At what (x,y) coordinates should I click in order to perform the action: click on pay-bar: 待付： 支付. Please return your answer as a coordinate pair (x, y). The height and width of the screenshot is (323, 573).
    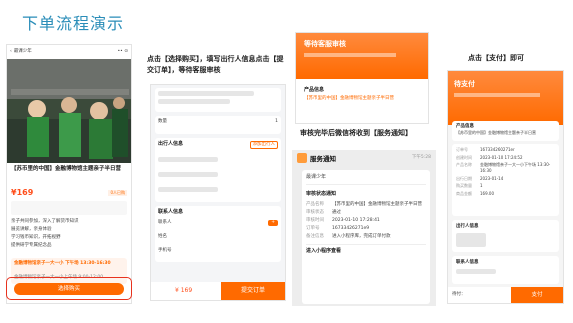
    Looking at the image, I should click on (505, 295).